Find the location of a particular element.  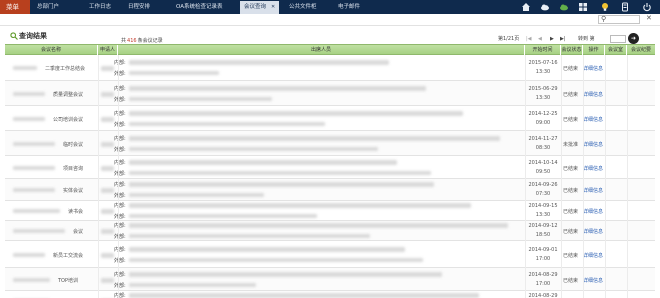

bulb-icon is located at coordinates (605, 7).